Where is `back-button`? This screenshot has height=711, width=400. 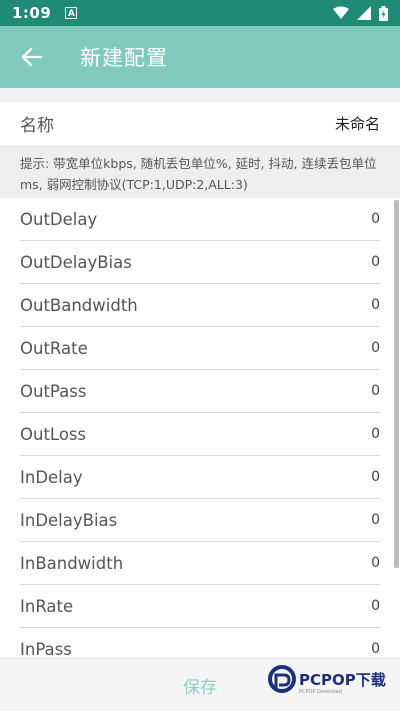 back-button is located at coordinates (32, 57).